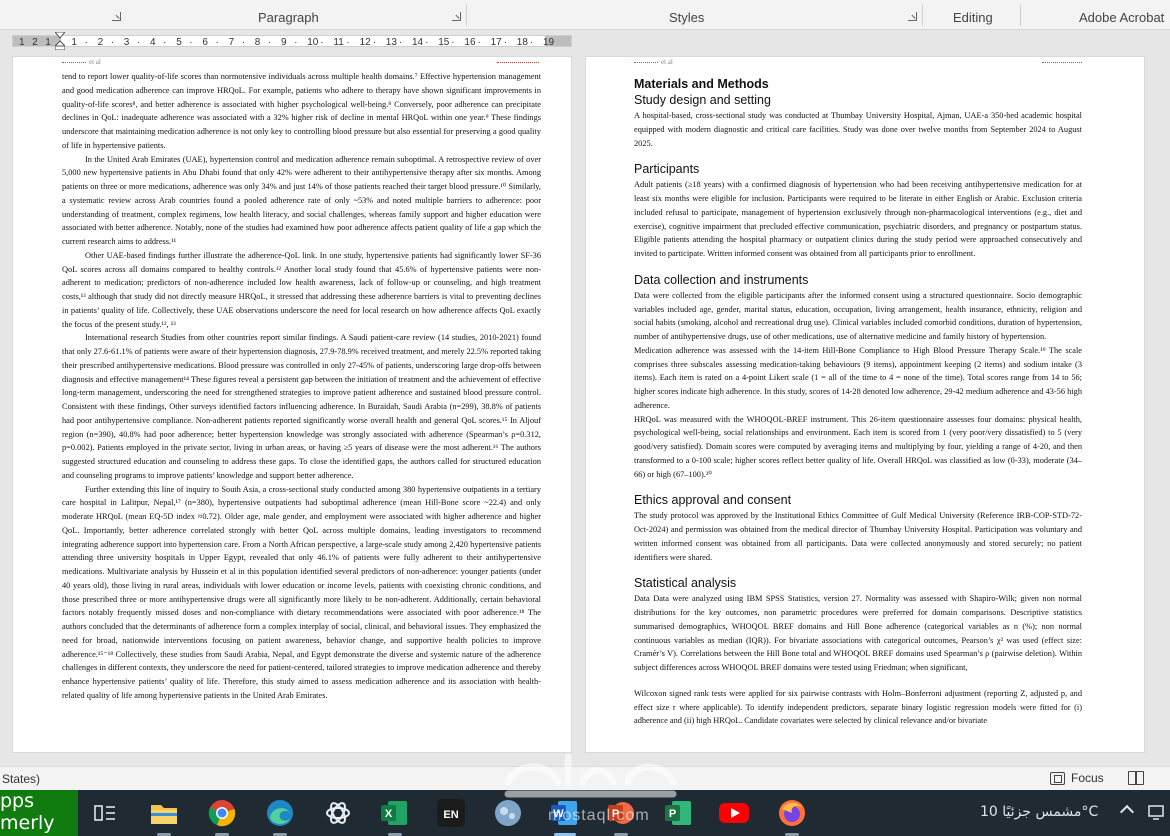  Describe the element at coordinates (713, 500) in the screenshot. I see `section-subheading: Ethics approval and consent` at that location.